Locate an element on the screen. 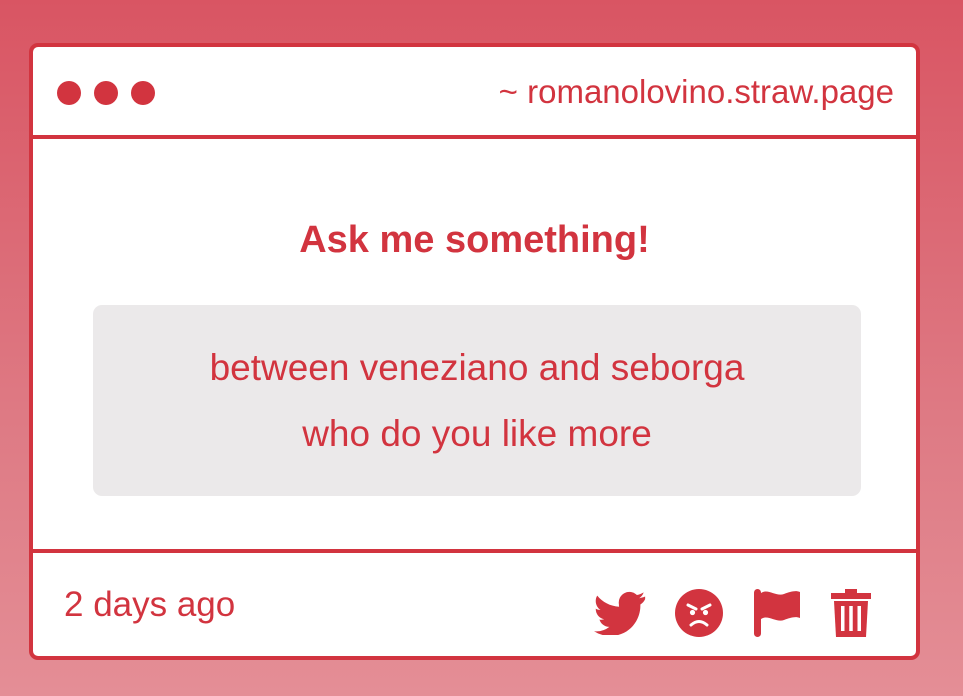 The image size is (963, 696). card-footer: 2 days ago is located at coordinates (474, 606).